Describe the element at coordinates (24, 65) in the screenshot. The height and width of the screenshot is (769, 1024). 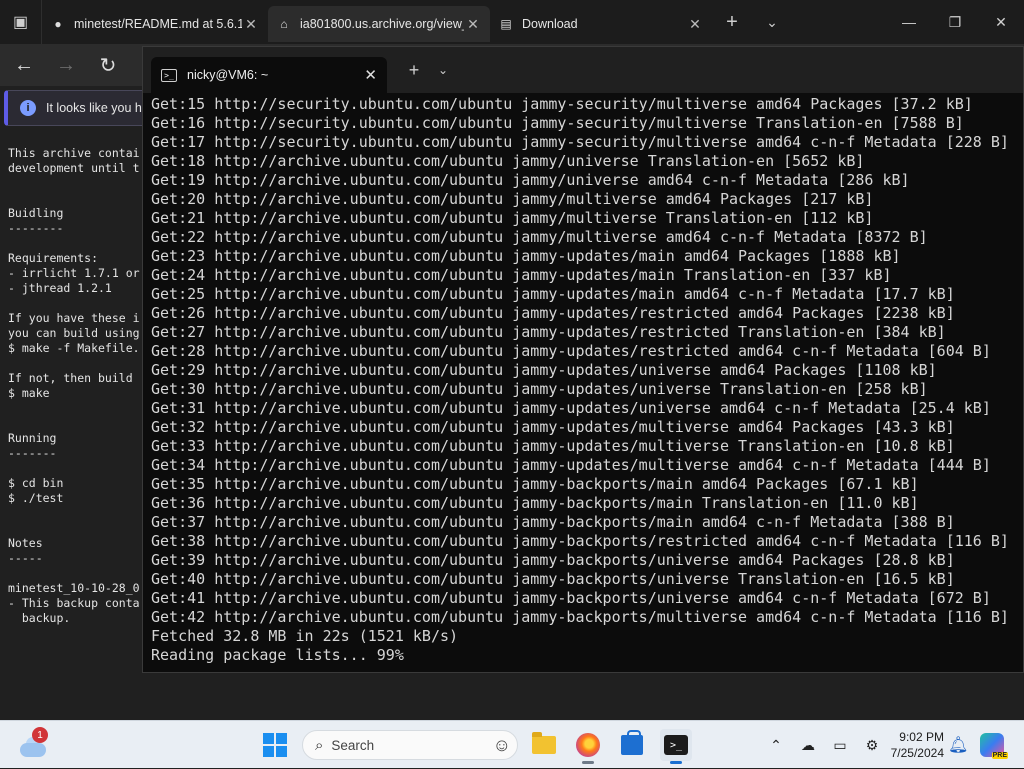
I see `back-button: ←` at that location.